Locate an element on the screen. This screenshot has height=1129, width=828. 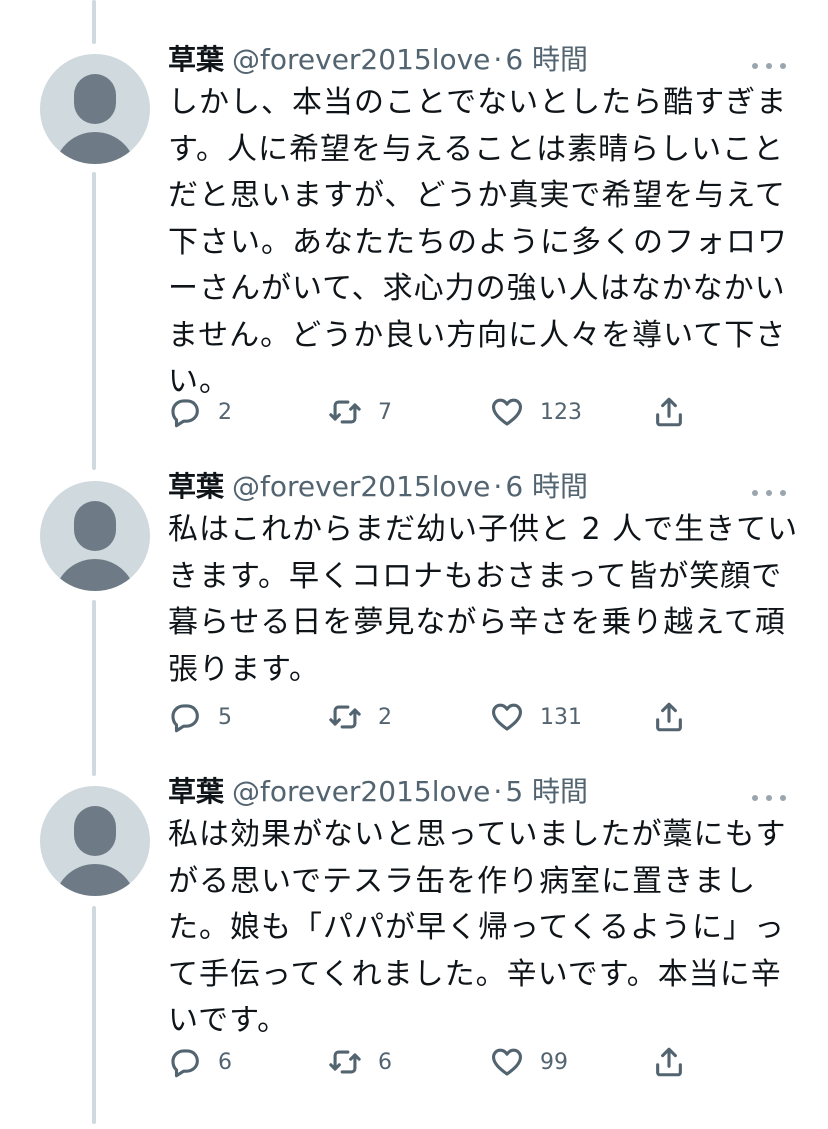
tweet-text-line: いです。 is located at coordinates (228, 1020).